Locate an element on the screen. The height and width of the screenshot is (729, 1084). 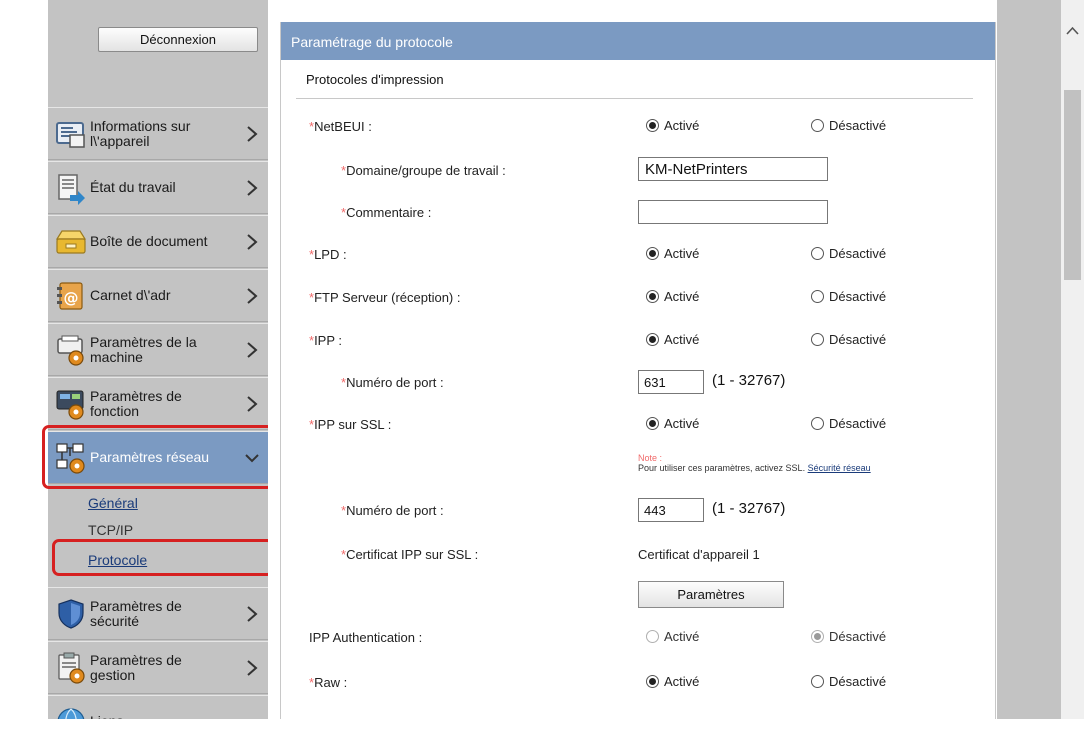
subnav-tcpip: TCP/IP is located at coordinates (110, 530).